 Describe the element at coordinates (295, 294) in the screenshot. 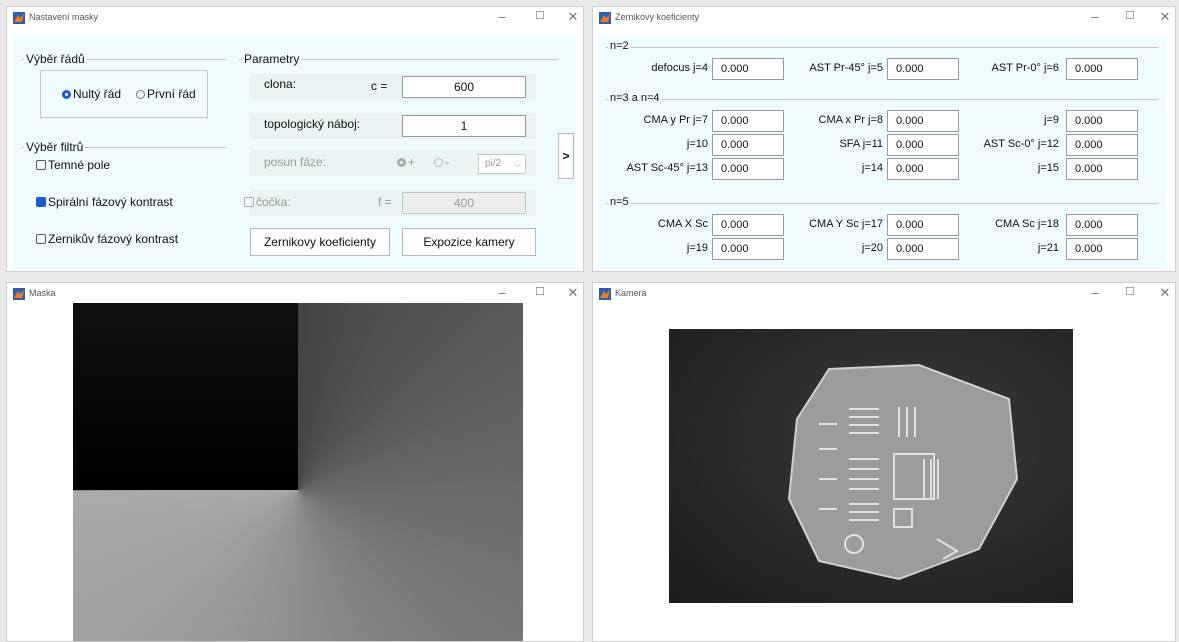

I see `title-bar: Maska – ☐ ✕` at that location.